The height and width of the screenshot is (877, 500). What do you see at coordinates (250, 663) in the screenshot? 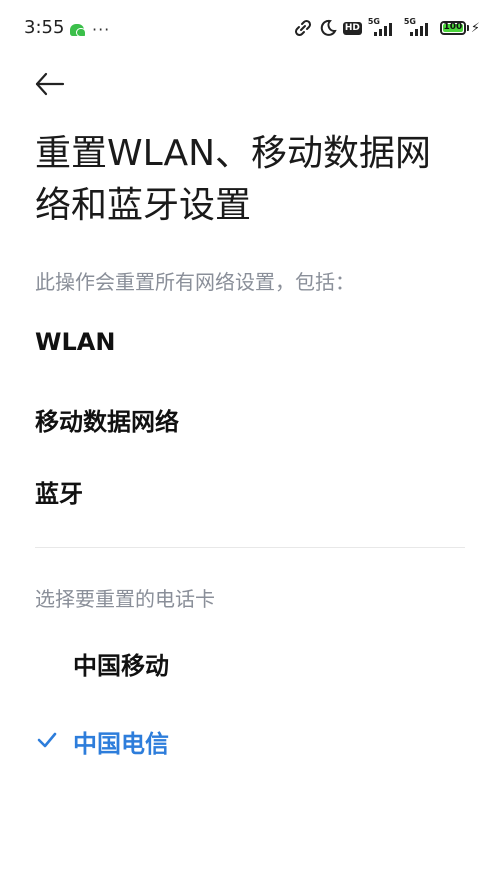
I see `sim-option-china-mobile: 中国移动` at bounding box center [250, 663].